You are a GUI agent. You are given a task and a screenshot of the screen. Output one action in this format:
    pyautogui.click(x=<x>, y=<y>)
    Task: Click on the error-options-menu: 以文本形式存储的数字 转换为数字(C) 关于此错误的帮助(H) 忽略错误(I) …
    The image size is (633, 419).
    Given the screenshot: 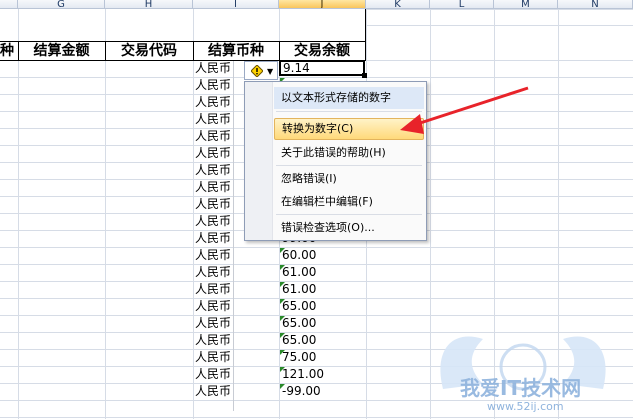 What is the action you would take?
    pyautogui.click(x=335, y=161)
    